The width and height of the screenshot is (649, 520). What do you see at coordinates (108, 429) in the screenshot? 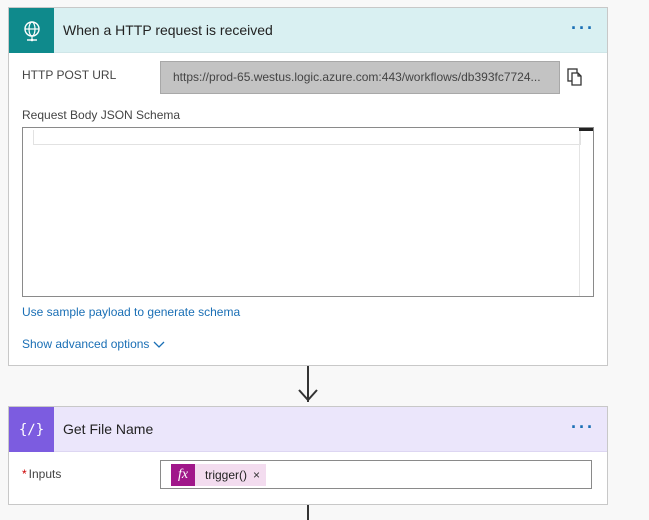
I see `compose-card-title: Get File Name` at bounding box center [108, 429].